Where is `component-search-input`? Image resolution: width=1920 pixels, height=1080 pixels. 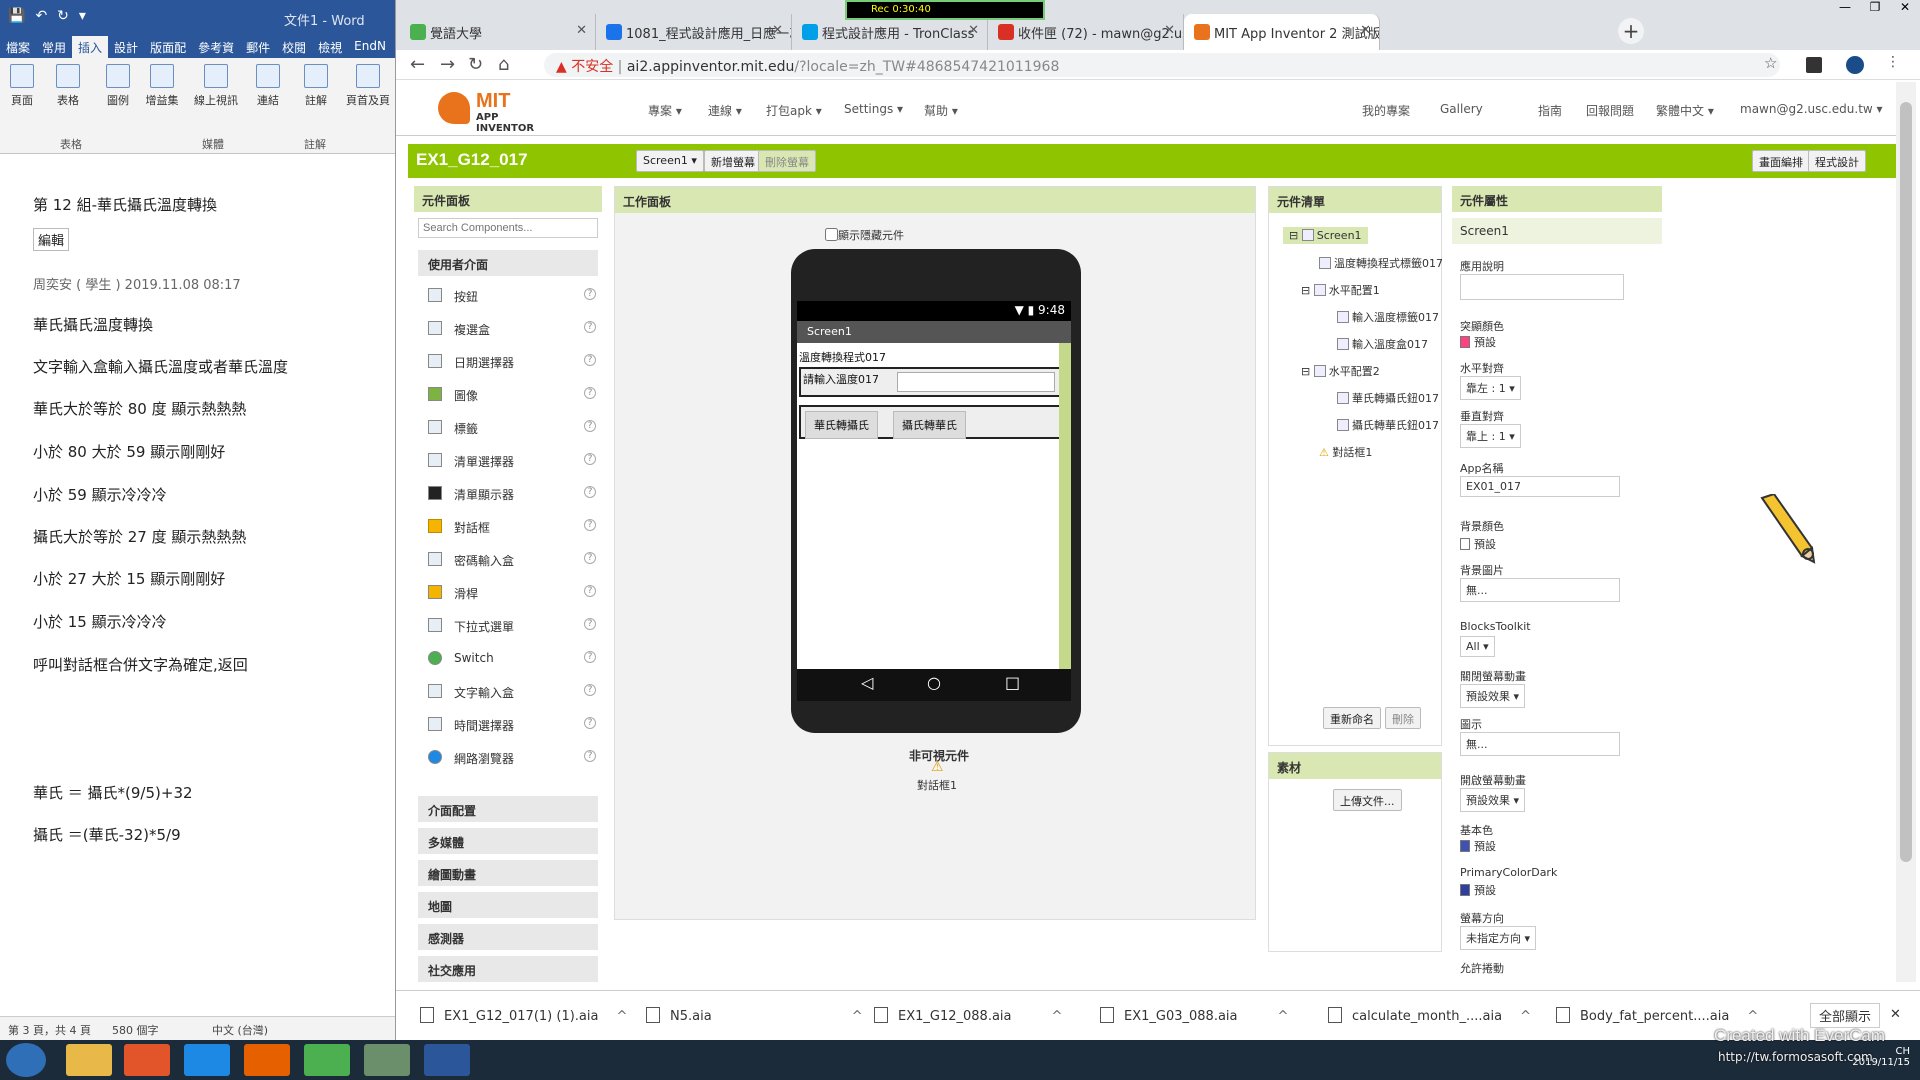 component-search-input is located at coordinates (508, 228).